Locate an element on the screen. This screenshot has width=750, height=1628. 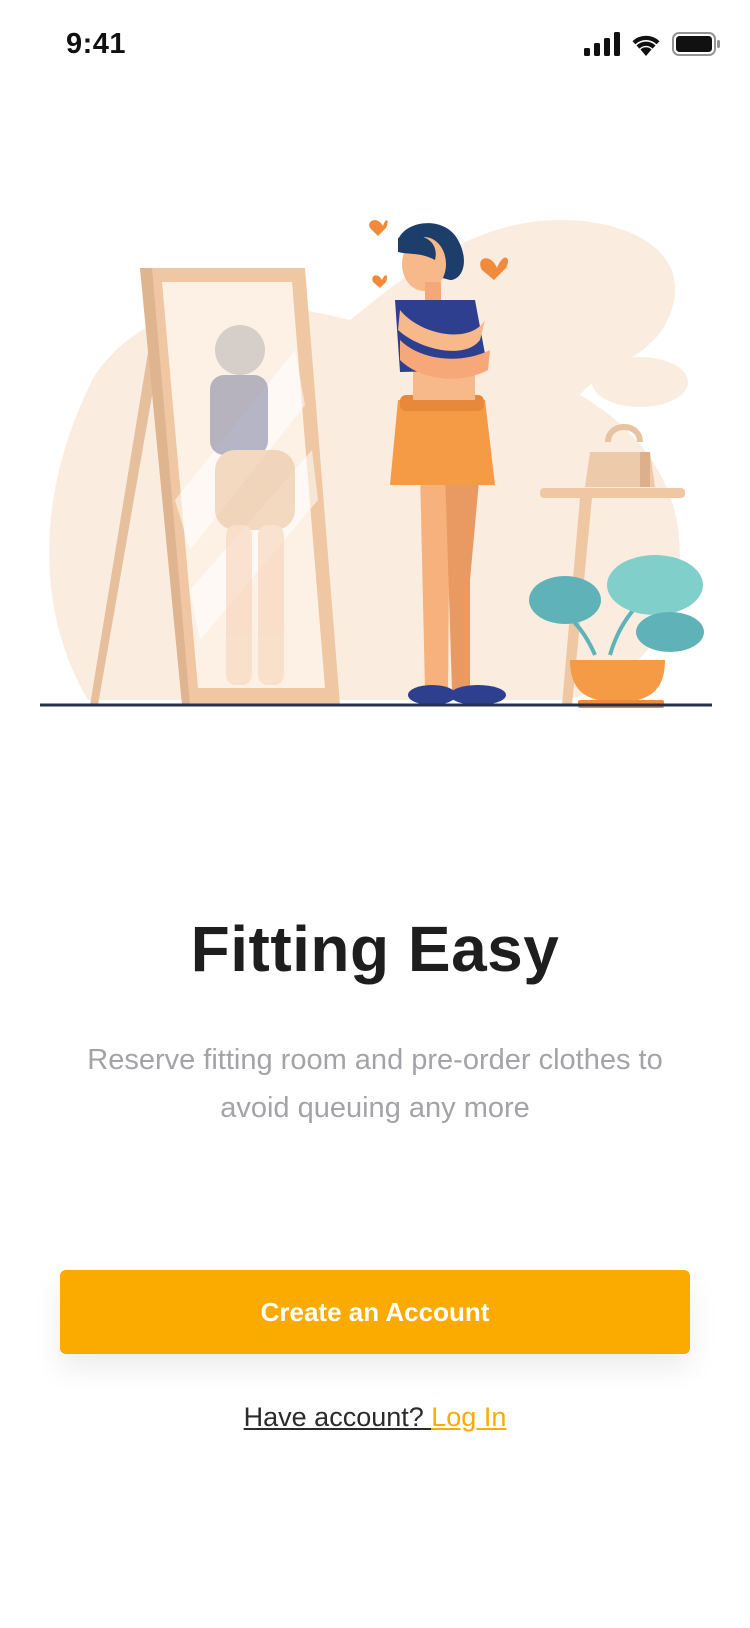
status-bar: 9:41 is located at coordinates (375, 45).